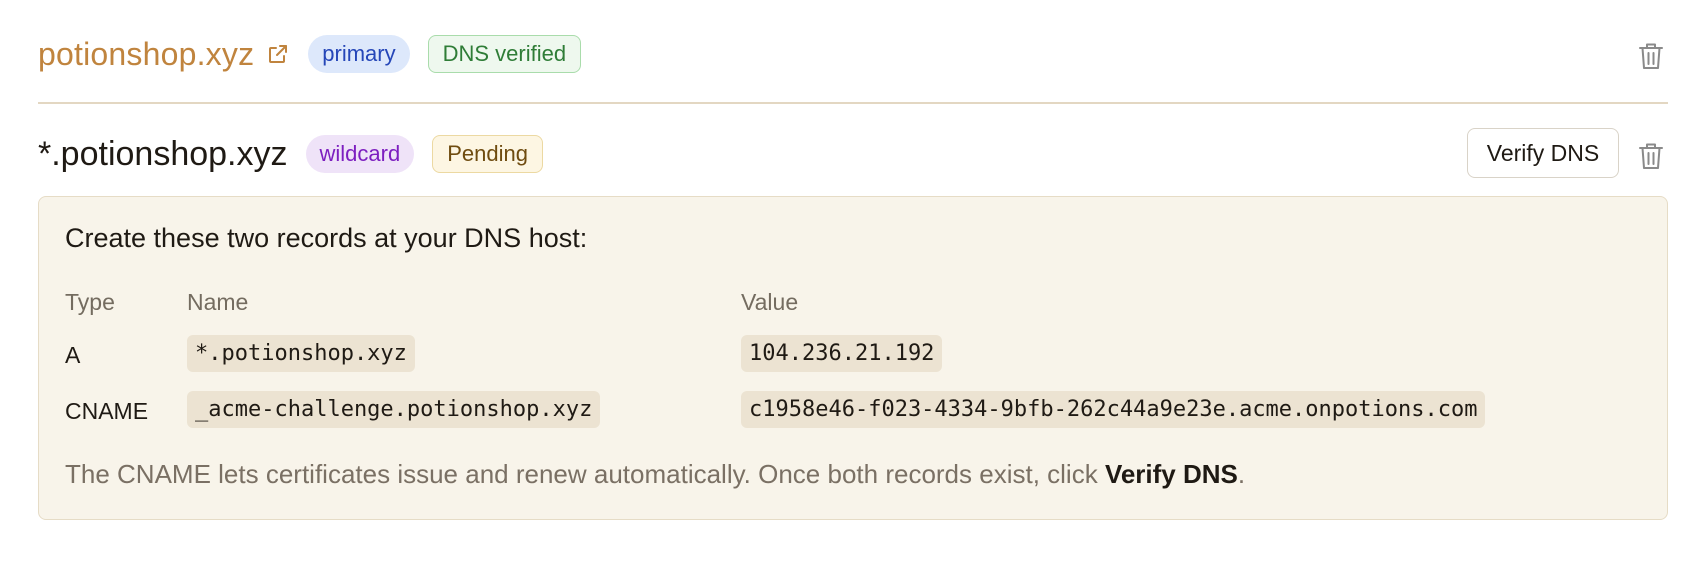  I want to click on primary-domain-row: potionshop.xyz primary DNS verified, so click(853, 54).